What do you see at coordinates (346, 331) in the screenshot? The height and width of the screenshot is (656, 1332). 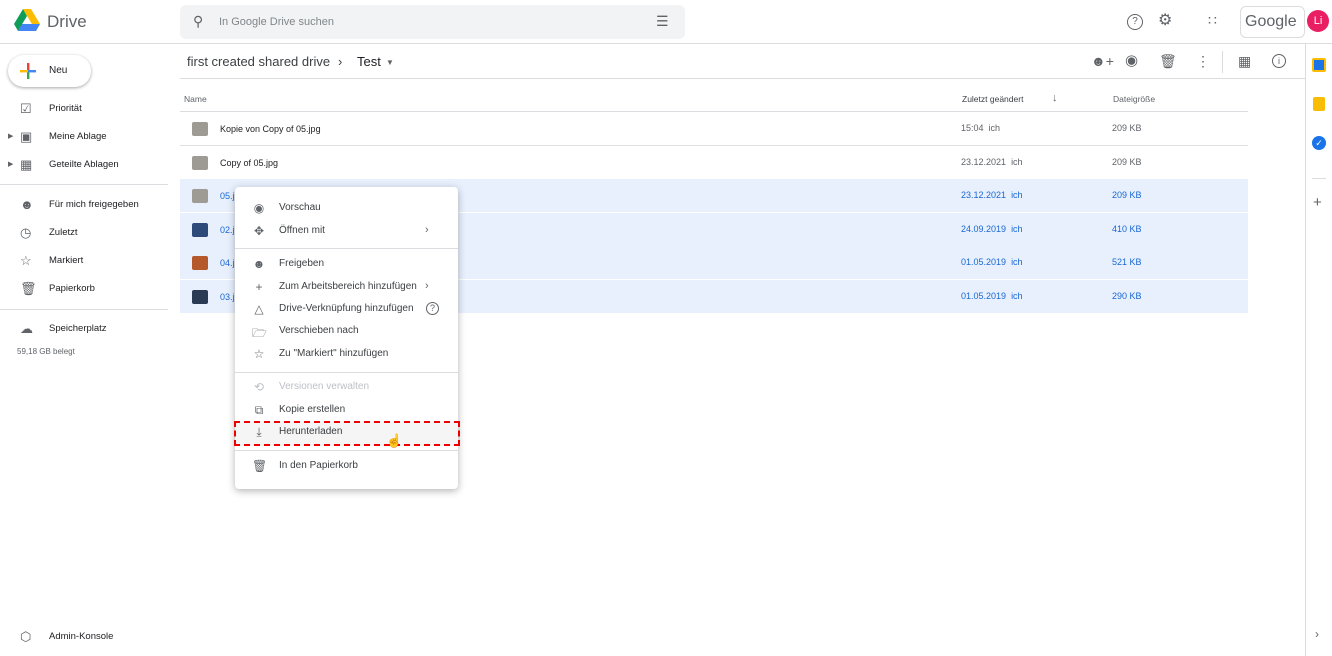 I see `menu-item-move-to: 🗁 Verschieben nach` at bounding box center [346, 331].